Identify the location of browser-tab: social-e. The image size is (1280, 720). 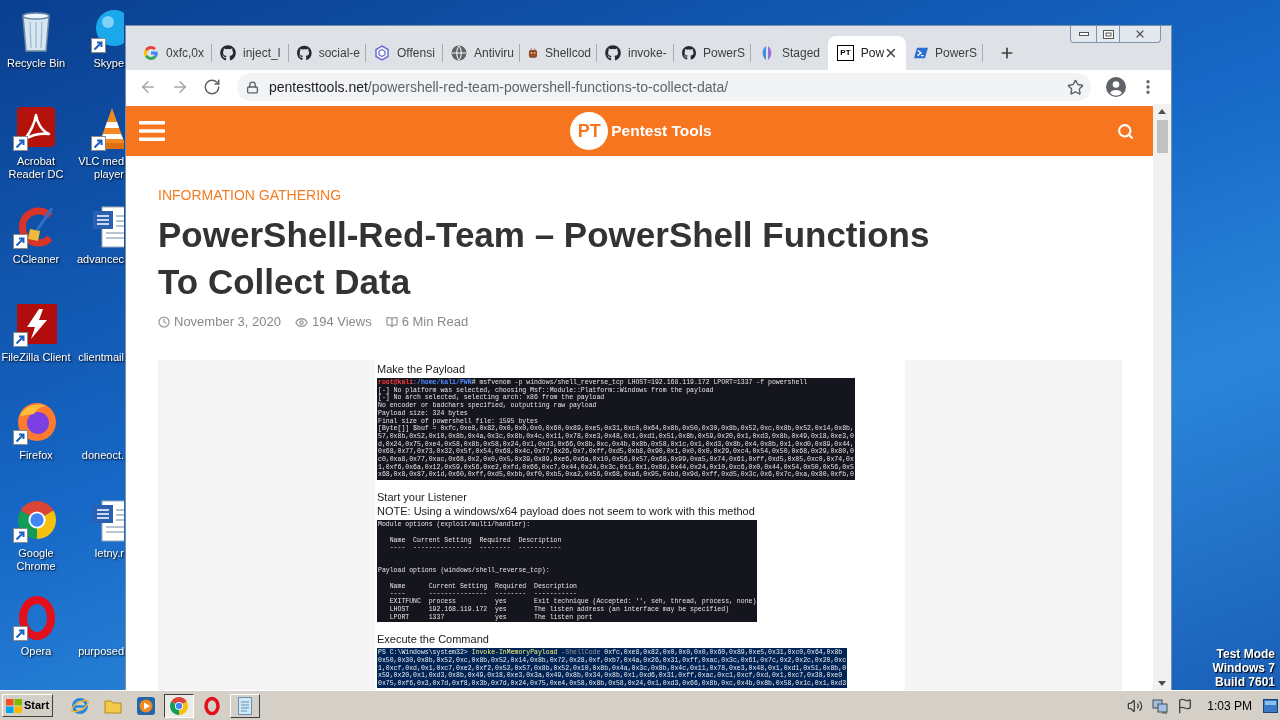
(327, 53).